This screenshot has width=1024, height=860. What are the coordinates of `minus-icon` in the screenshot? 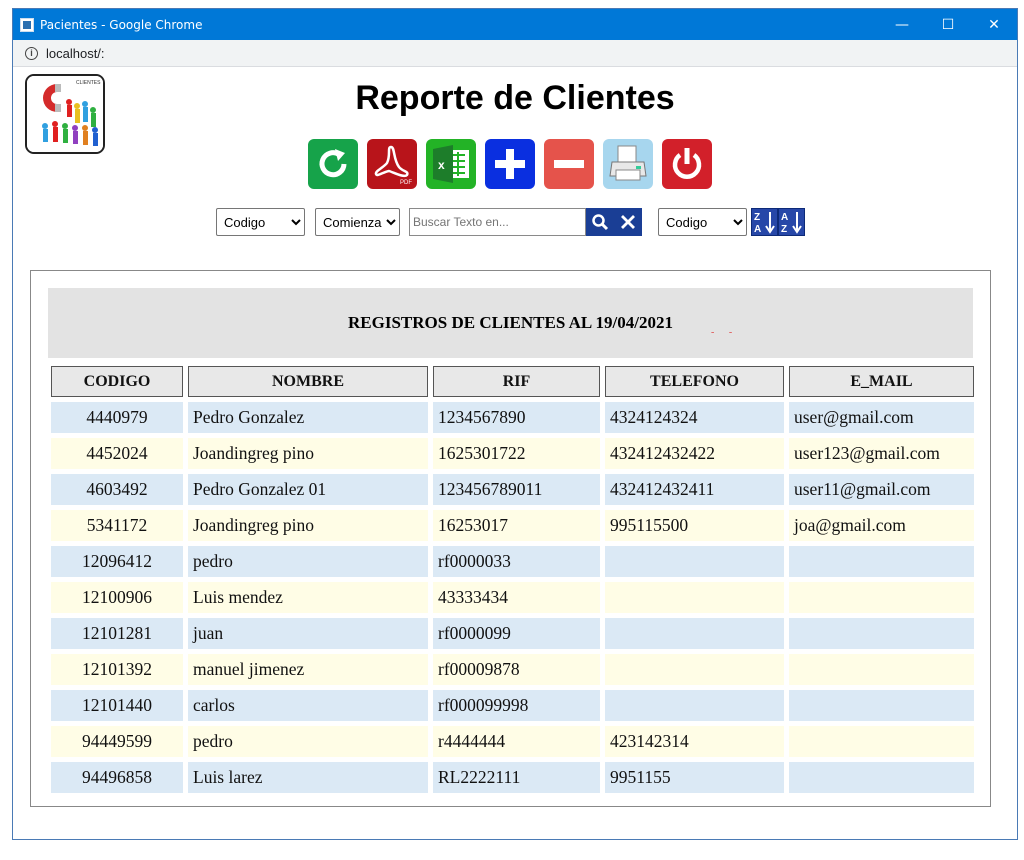 It's located at (569, 164).